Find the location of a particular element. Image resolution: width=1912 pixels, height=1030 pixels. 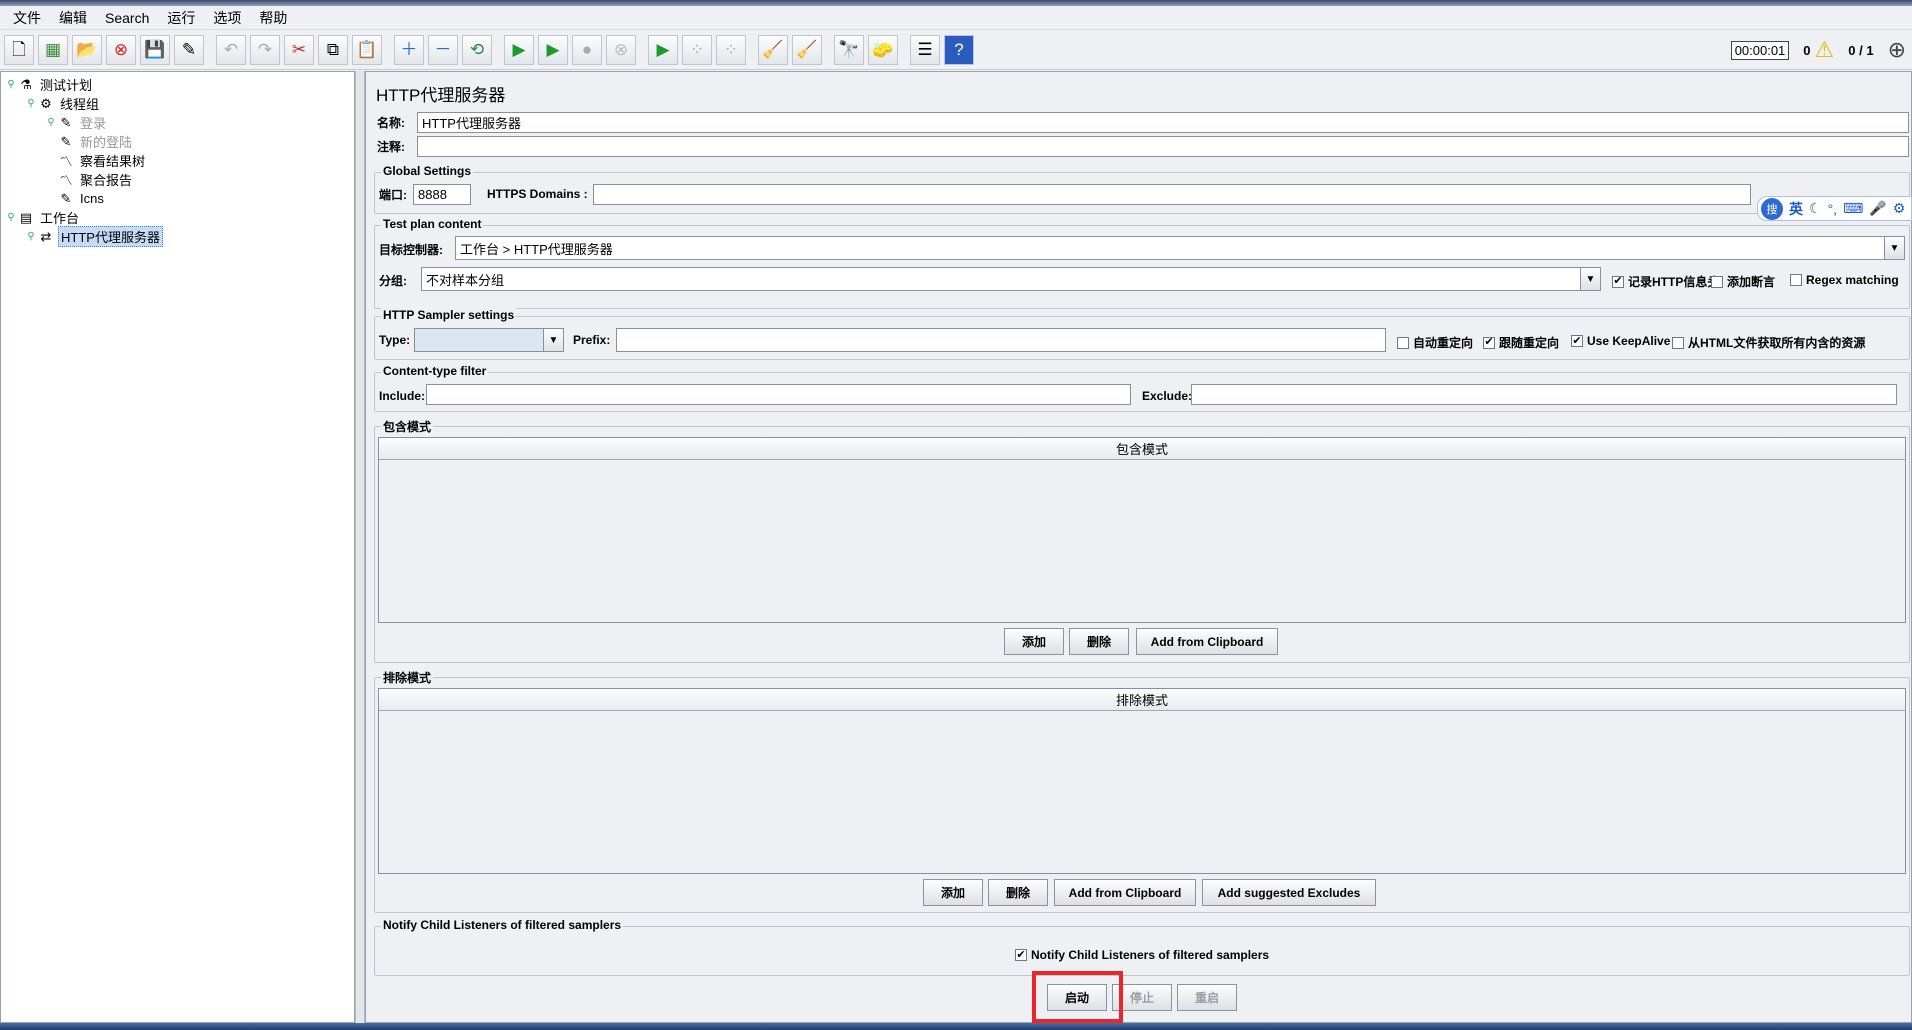

pane-splitter is located at coordinates (360, 547).